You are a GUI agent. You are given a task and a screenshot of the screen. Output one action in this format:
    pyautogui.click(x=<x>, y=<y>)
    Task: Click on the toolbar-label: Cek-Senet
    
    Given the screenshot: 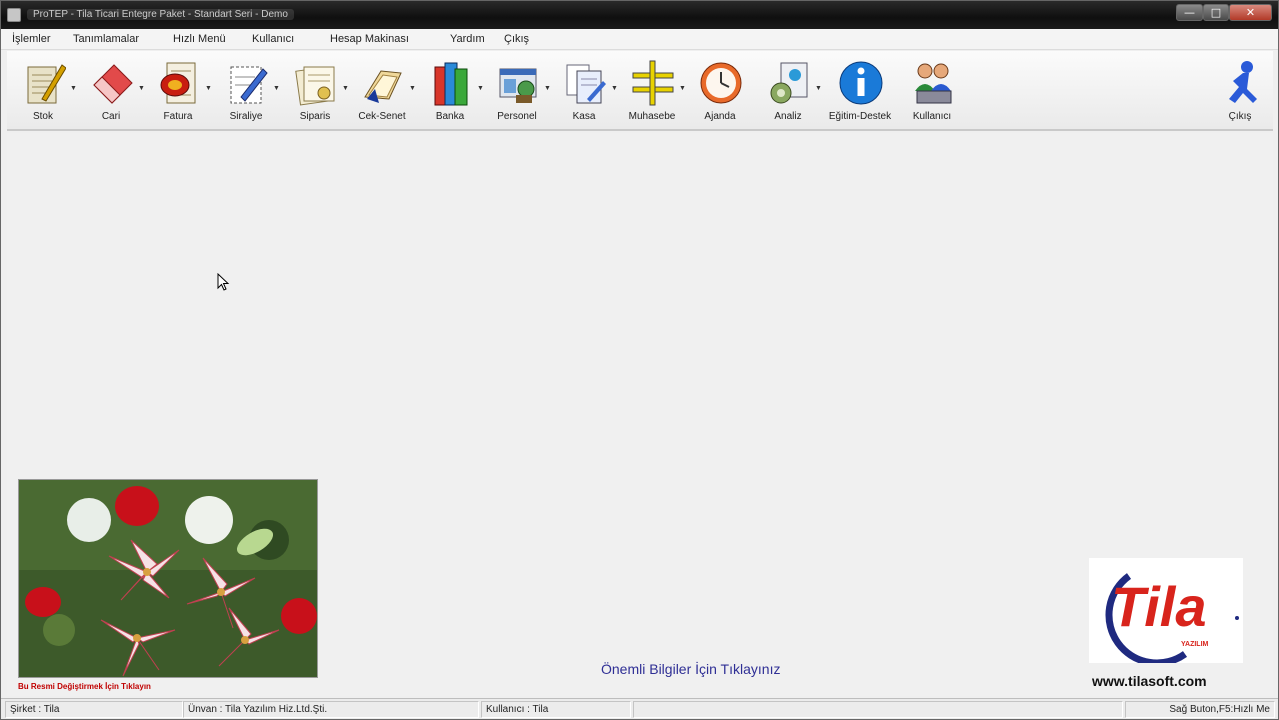 What is the action you would take?
    pyautogui.click(x=382, y=116)
    